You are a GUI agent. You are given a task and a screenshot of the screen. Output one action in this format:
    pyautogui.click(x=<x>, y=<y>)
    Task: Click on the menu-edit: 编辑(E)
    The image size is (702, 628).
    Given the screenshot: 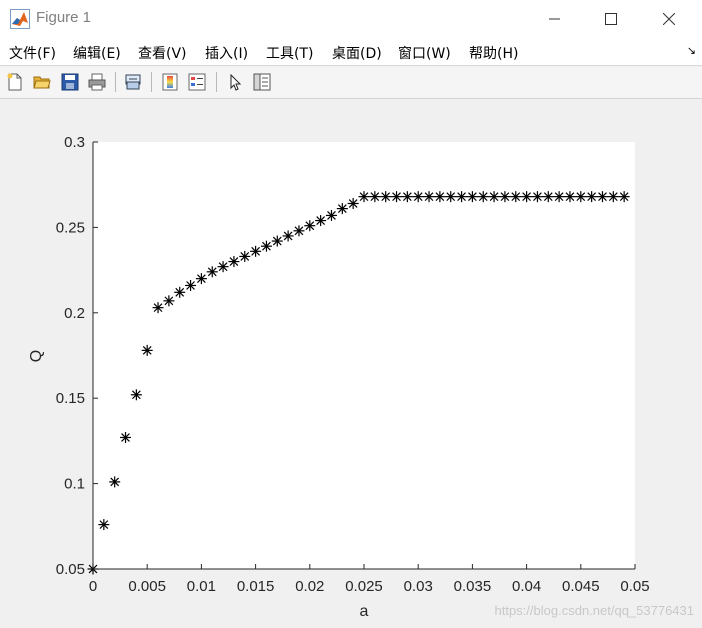 What is the action you would take?
    pyautogui.click(x=97, y=53)
    